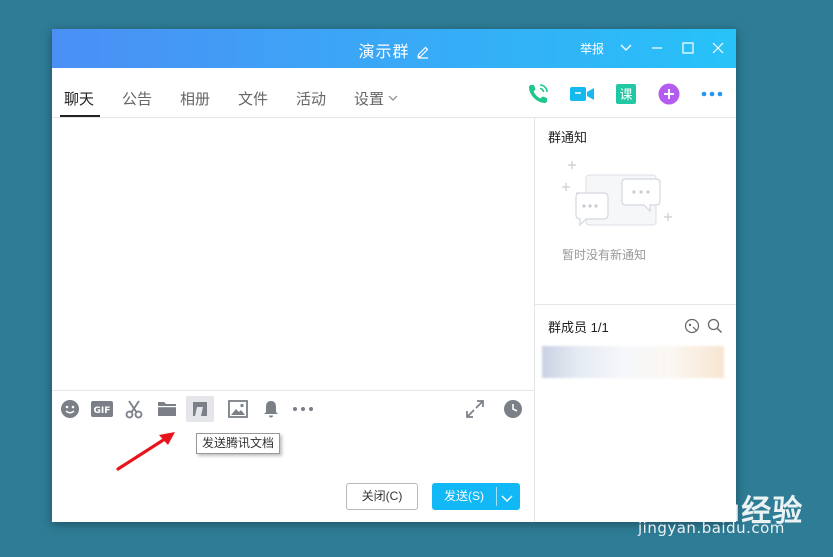 The image size is (833, 557). What do you see at coordinates (79, 98) in the screenshot?
I see `tab-chat: 聊天` at bounding box center [79, 98].